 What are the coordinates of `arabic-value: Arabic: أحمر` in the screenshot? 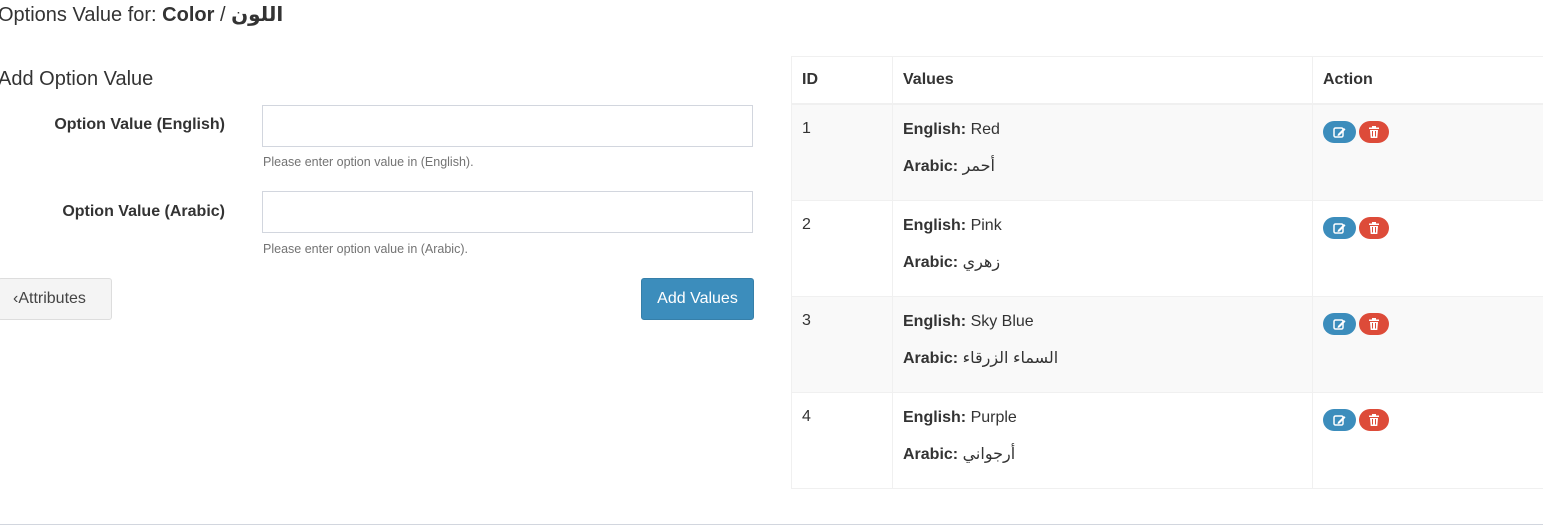 It's located at (949, 166).